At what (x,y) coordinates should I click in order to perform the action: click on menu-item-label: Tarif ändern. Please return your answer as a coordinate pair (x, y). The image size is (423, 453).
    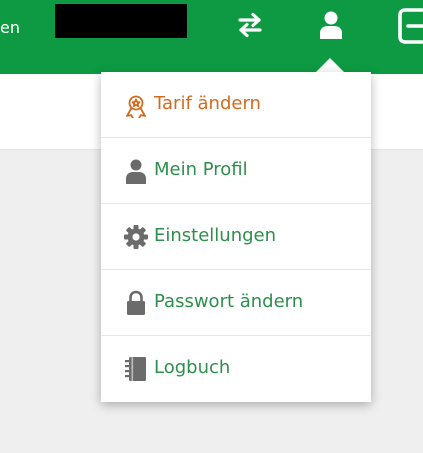
    Looking at the image, I should click on (207, 103).